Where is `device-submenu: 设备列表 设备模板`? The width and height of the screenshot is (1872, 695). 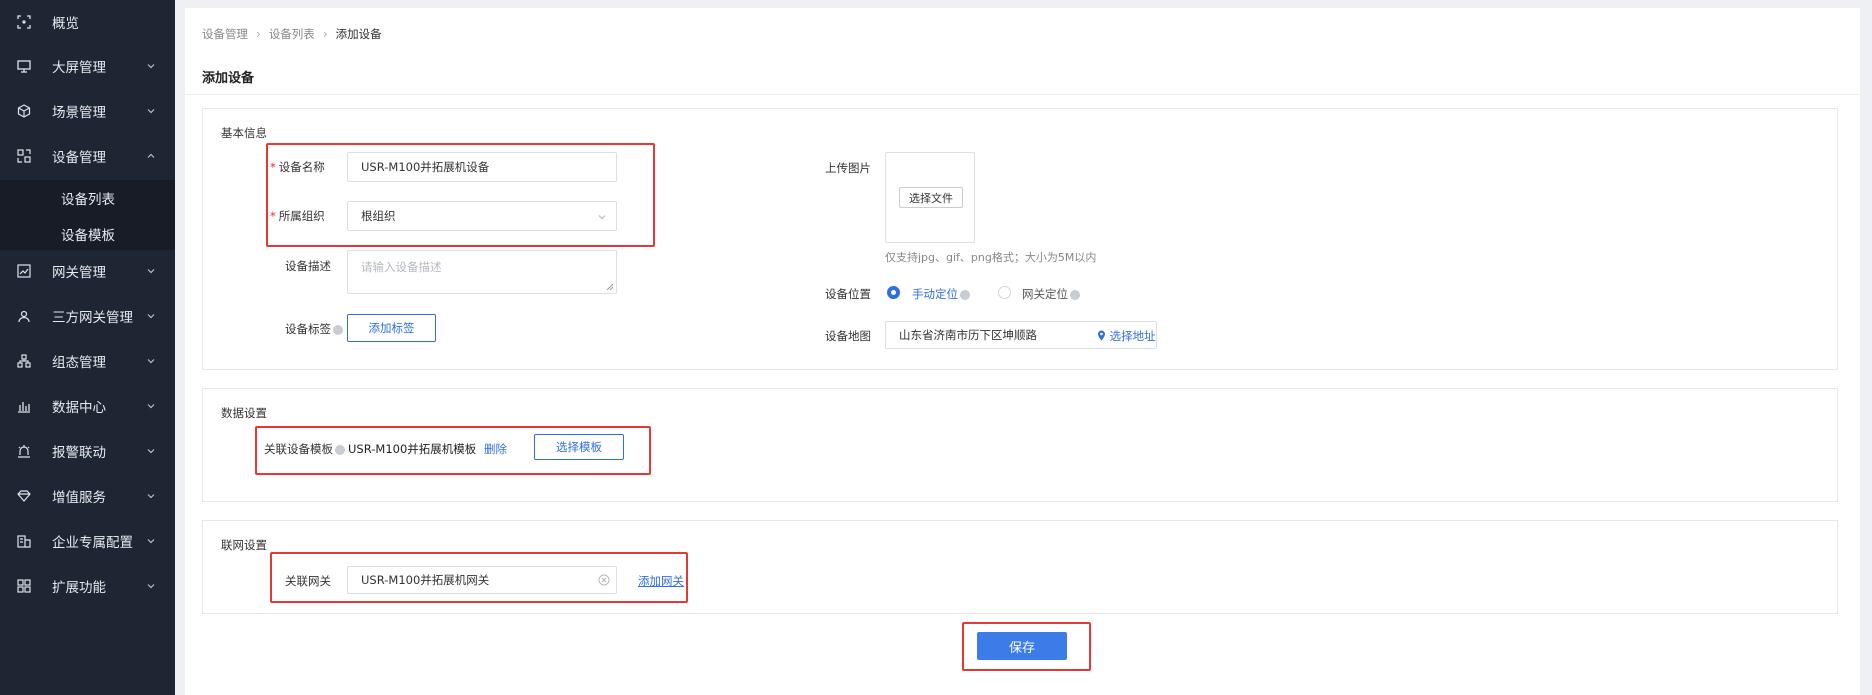 device-submenu: 设备列表 设备模板 is located at coordinates (87, 215).